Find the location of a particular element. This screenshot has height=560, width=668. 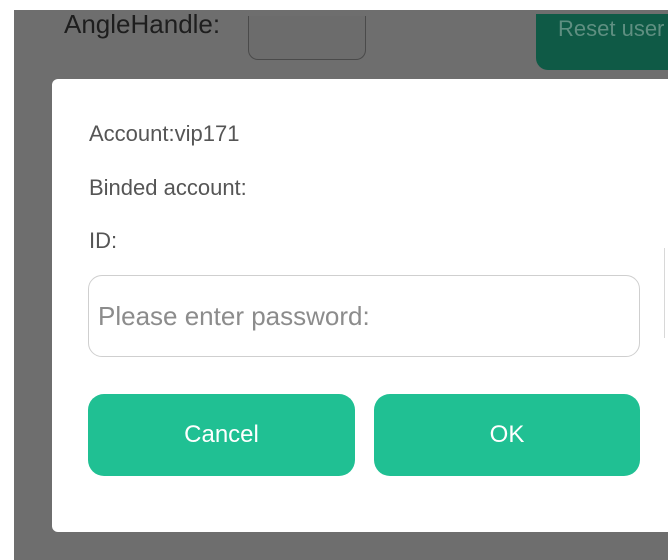

cancel-button: Cancel is located at coordinates (221, 435).